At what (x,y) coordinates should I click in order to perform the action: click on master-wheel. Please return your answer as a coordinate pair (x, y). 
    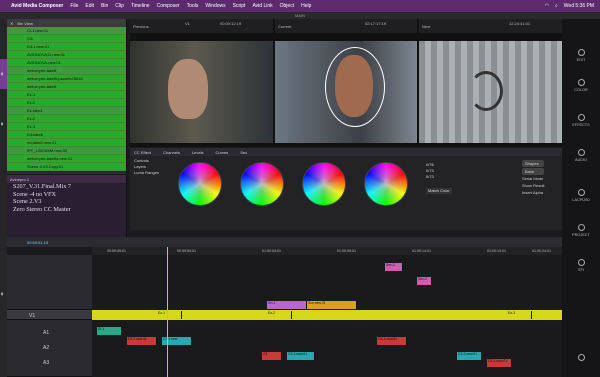
    Looking at the image, I should click on (387, 187).